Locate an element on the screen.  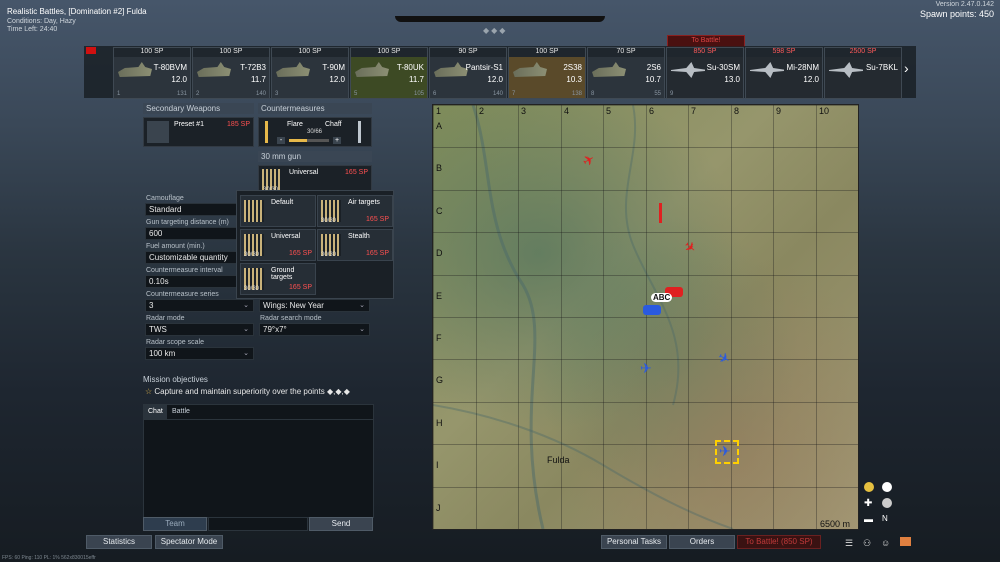
vehicle-slot: 598 SP Mi-28NM 12.0 is located at coordinates (784, 73).